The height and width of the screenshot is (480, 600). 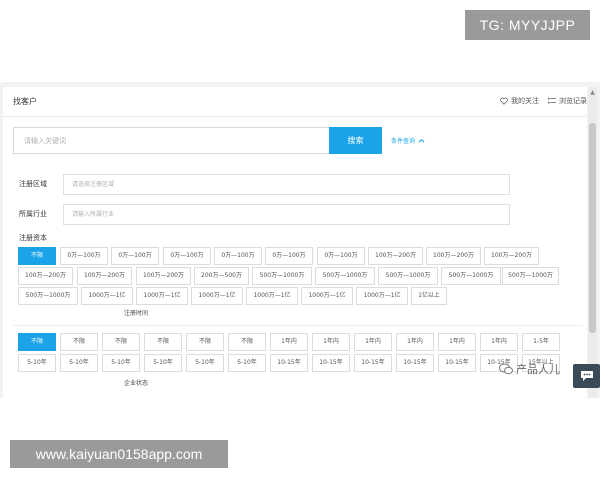 What do you see at coordinates (136, 383) in the screenshot?
I see `company-status-label: 企业状态` at bounding box center [136, 383].